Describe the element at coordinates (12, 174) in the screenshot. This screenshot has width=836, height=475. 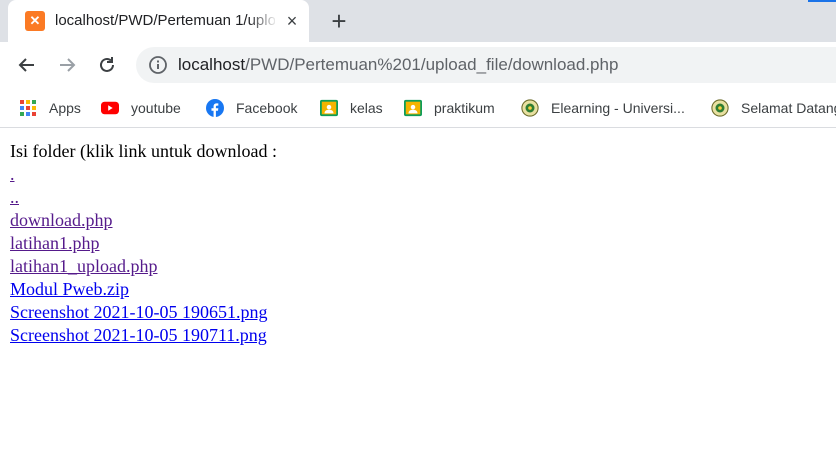
I see `file-link: .` at that location.